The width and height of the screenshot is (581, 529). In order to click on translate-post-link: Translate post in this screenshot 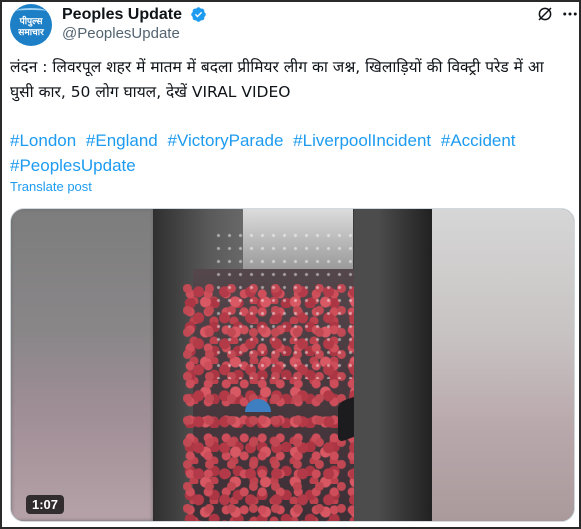, I will do `click(51, 186)`.